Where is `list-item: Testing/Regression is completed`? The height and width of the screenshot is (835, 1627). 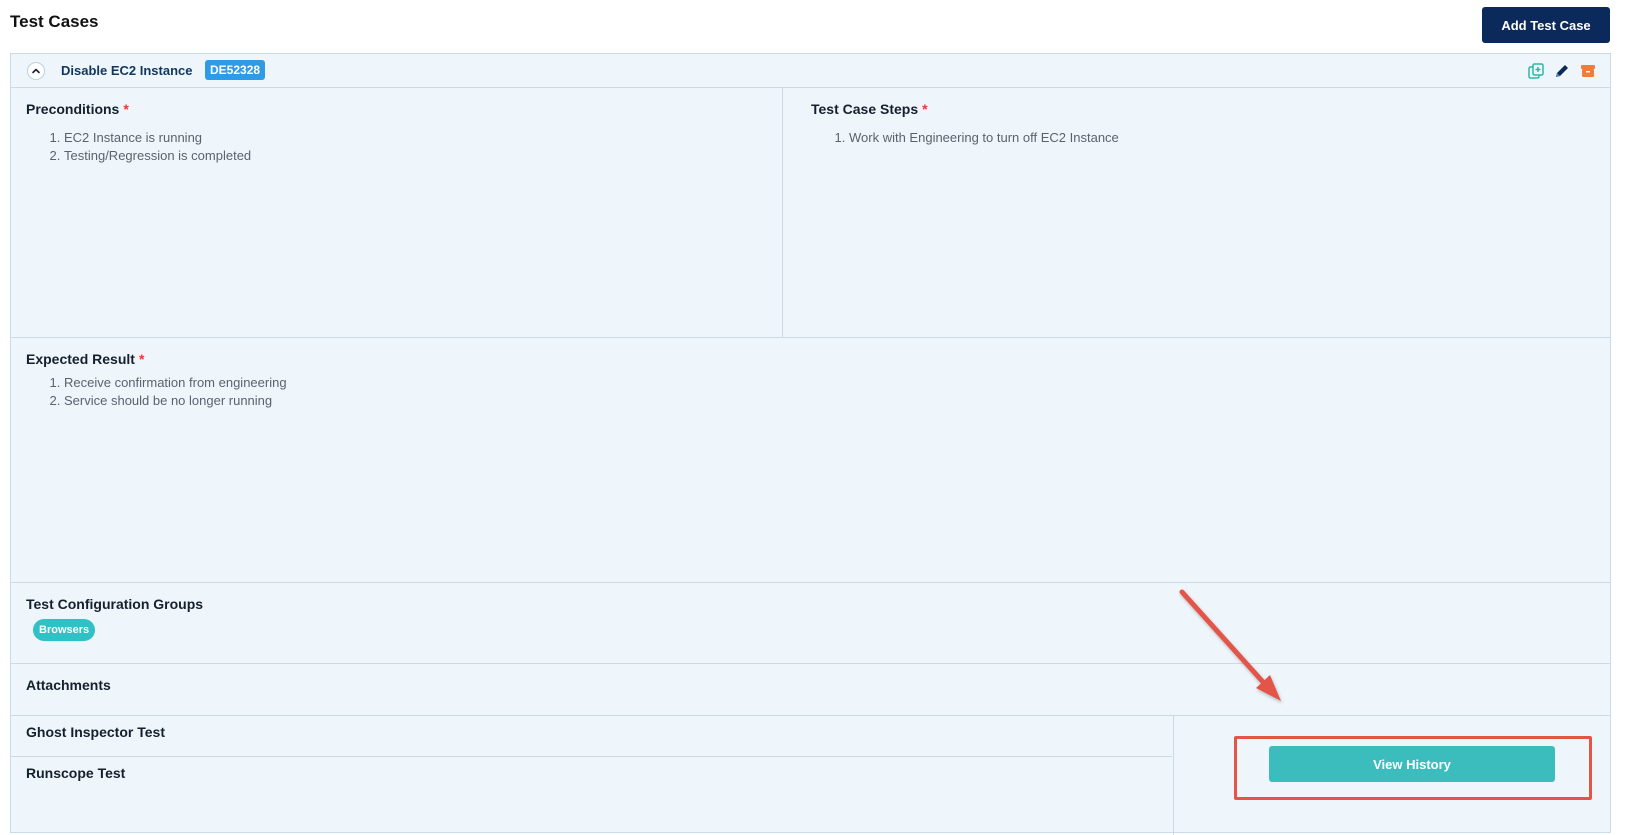
list-item: Testing/Regression is completed is located at coordinates (157, 156).